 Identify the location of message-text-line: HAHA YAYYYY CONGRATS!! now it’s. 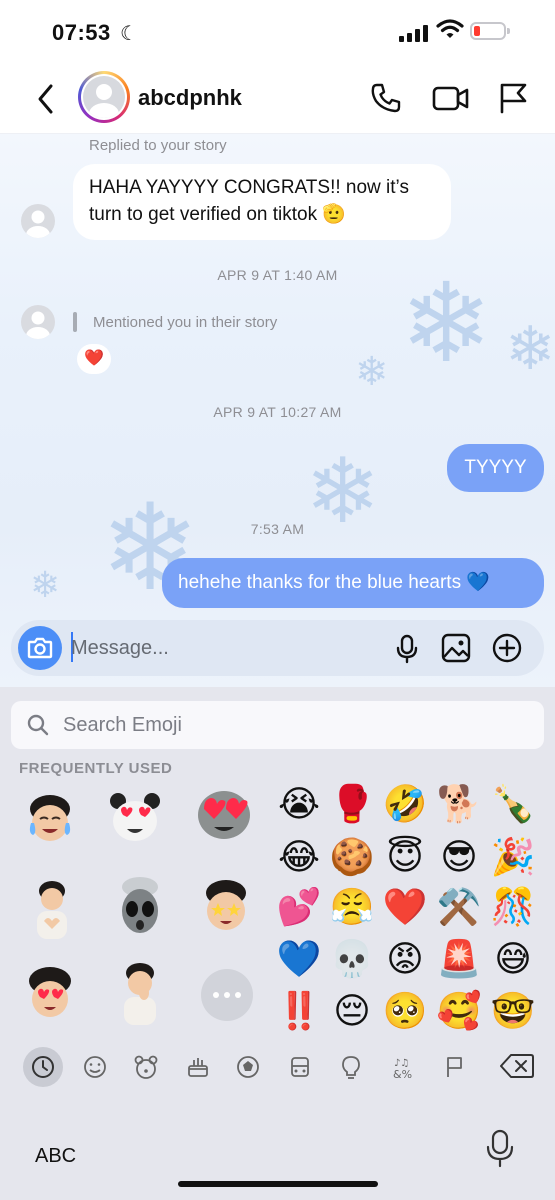
(249, 187).